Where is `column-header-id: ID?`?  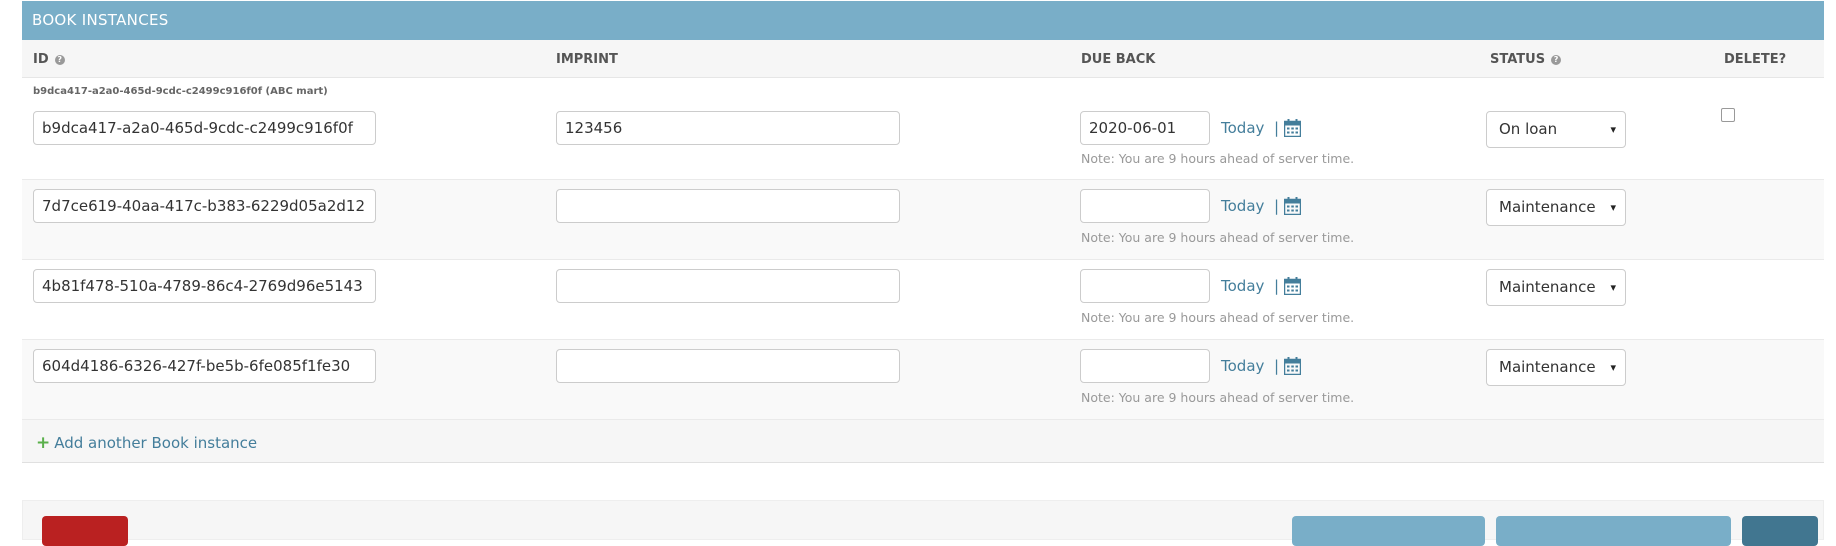
column-header-id: ID? is located at coordinates (49, 59).